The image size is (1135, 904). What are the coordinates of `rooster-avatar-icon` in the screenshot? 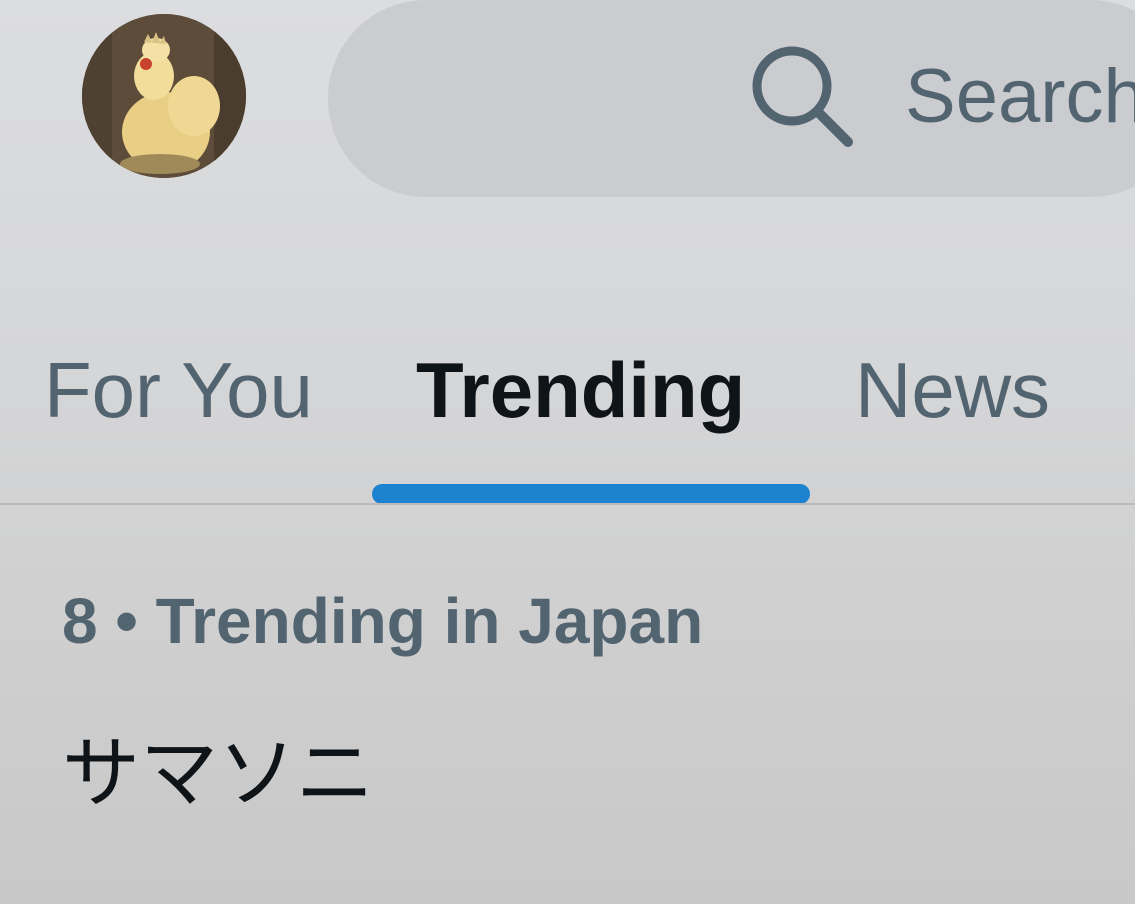 It's located at (164, 96).